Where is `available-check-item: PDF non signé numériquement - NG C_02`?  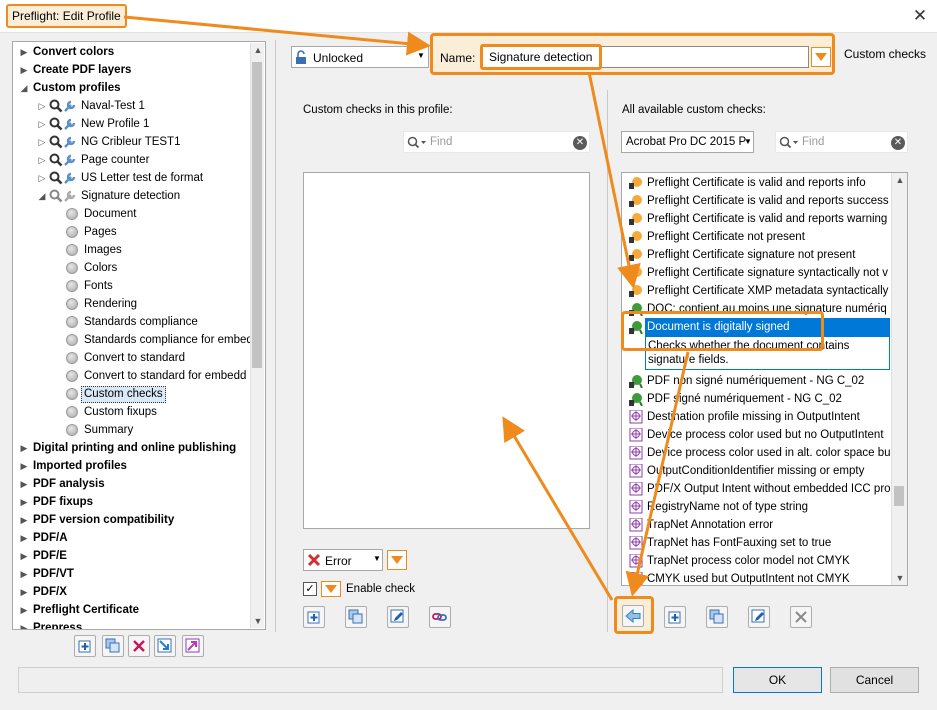
available-check-item: PDF non signé numériquement - NG C_02 is located at coordinates (757, 381).